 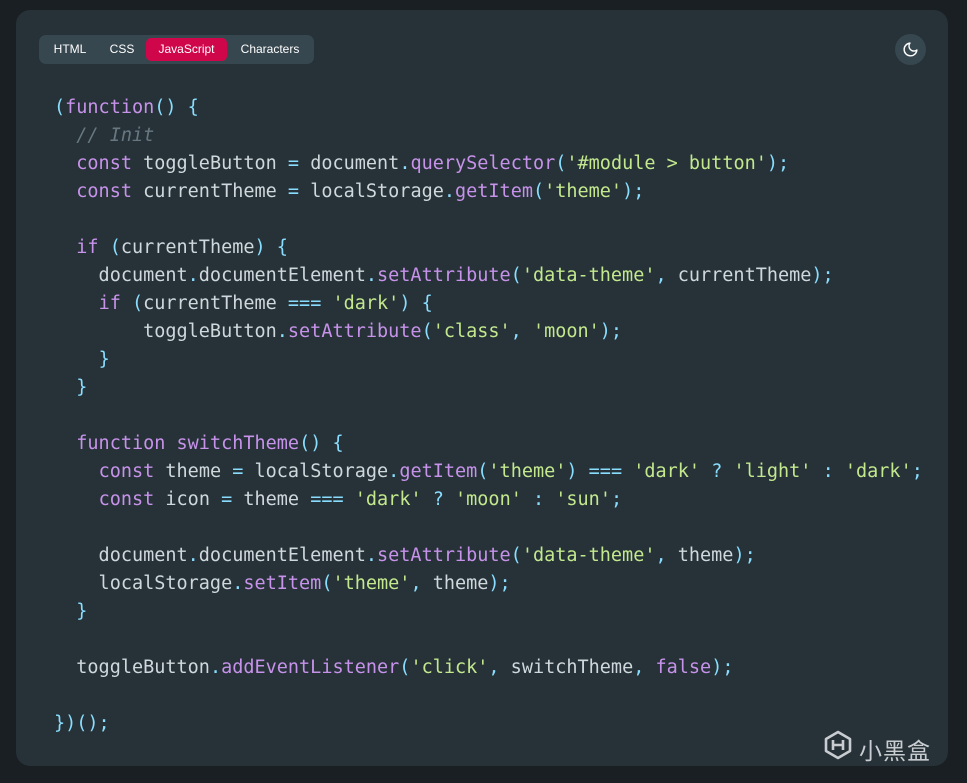 I want to click on theme-toggle-button, so click(x=910, y=49).